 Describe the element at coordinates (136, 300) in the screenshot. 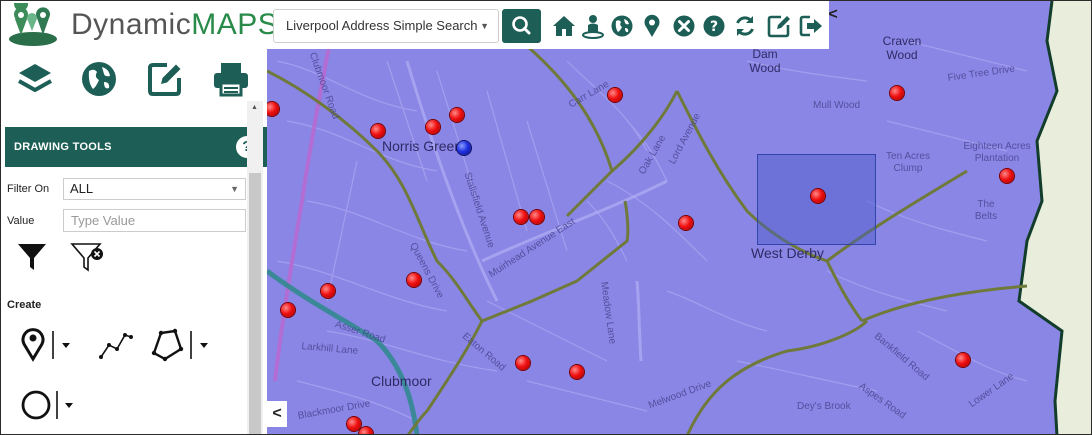

I see `drawing-tools-body: Filter On ALL ▼ Value Create` at that location.